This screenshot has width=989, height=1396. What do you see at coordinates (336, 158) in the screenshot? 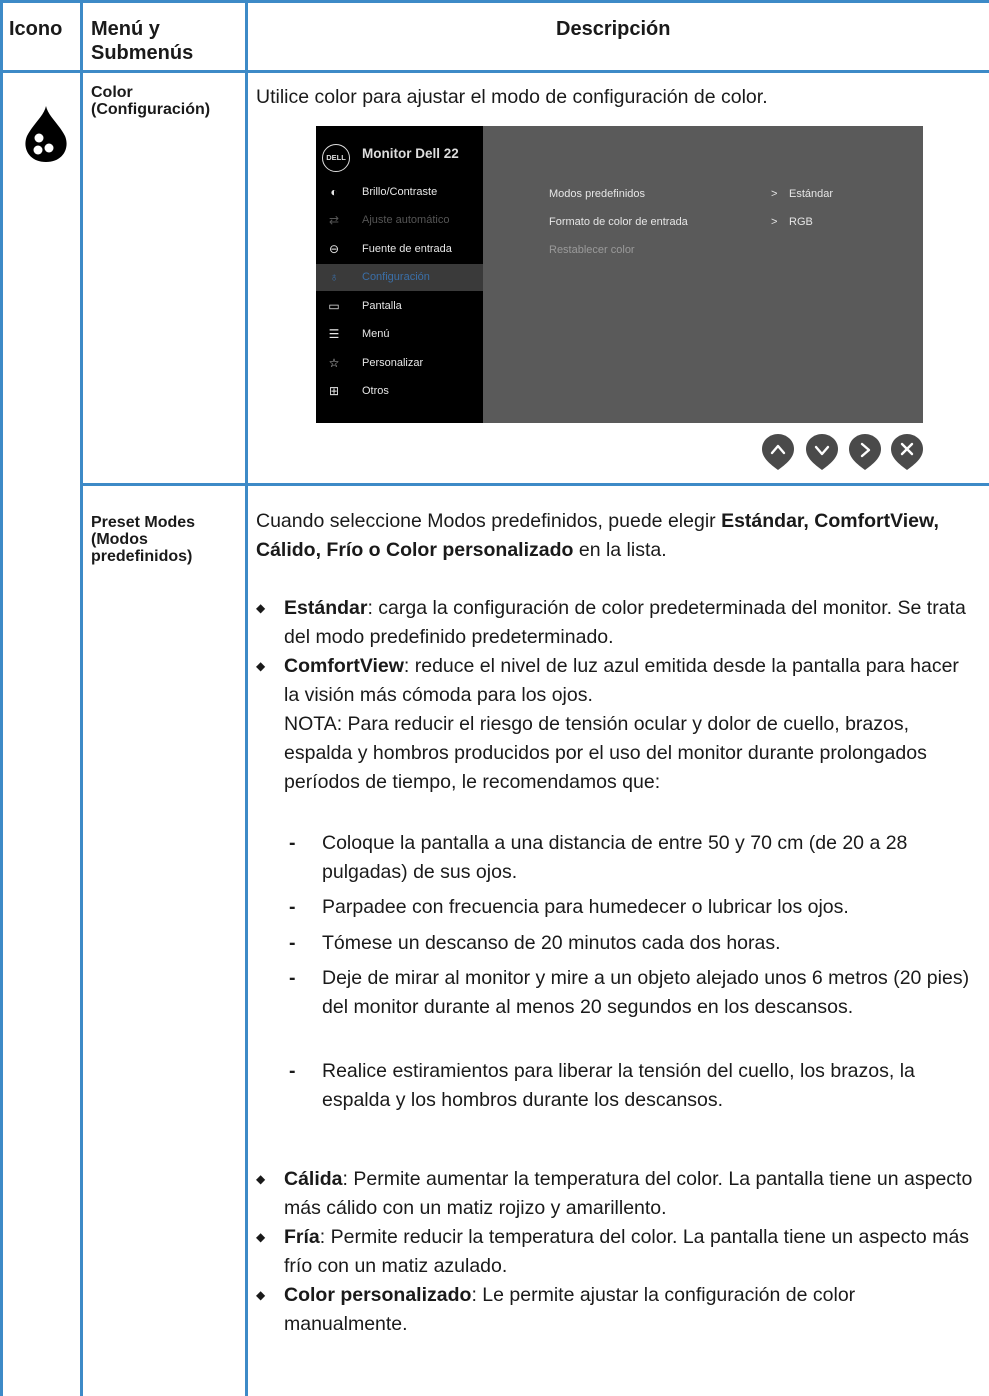
I see `dell-logo: DELL` at bounding box center [336, 158].